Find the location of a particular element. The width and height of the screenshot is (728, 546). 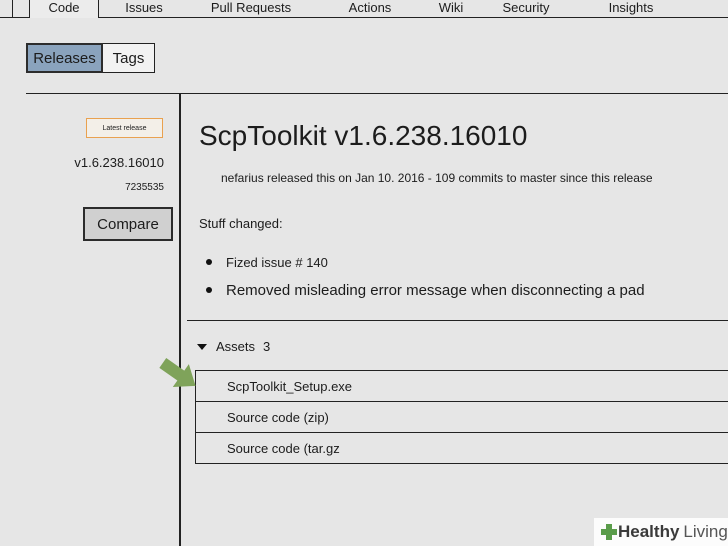

compare-button: Compare is located at coordinates (128, 224).